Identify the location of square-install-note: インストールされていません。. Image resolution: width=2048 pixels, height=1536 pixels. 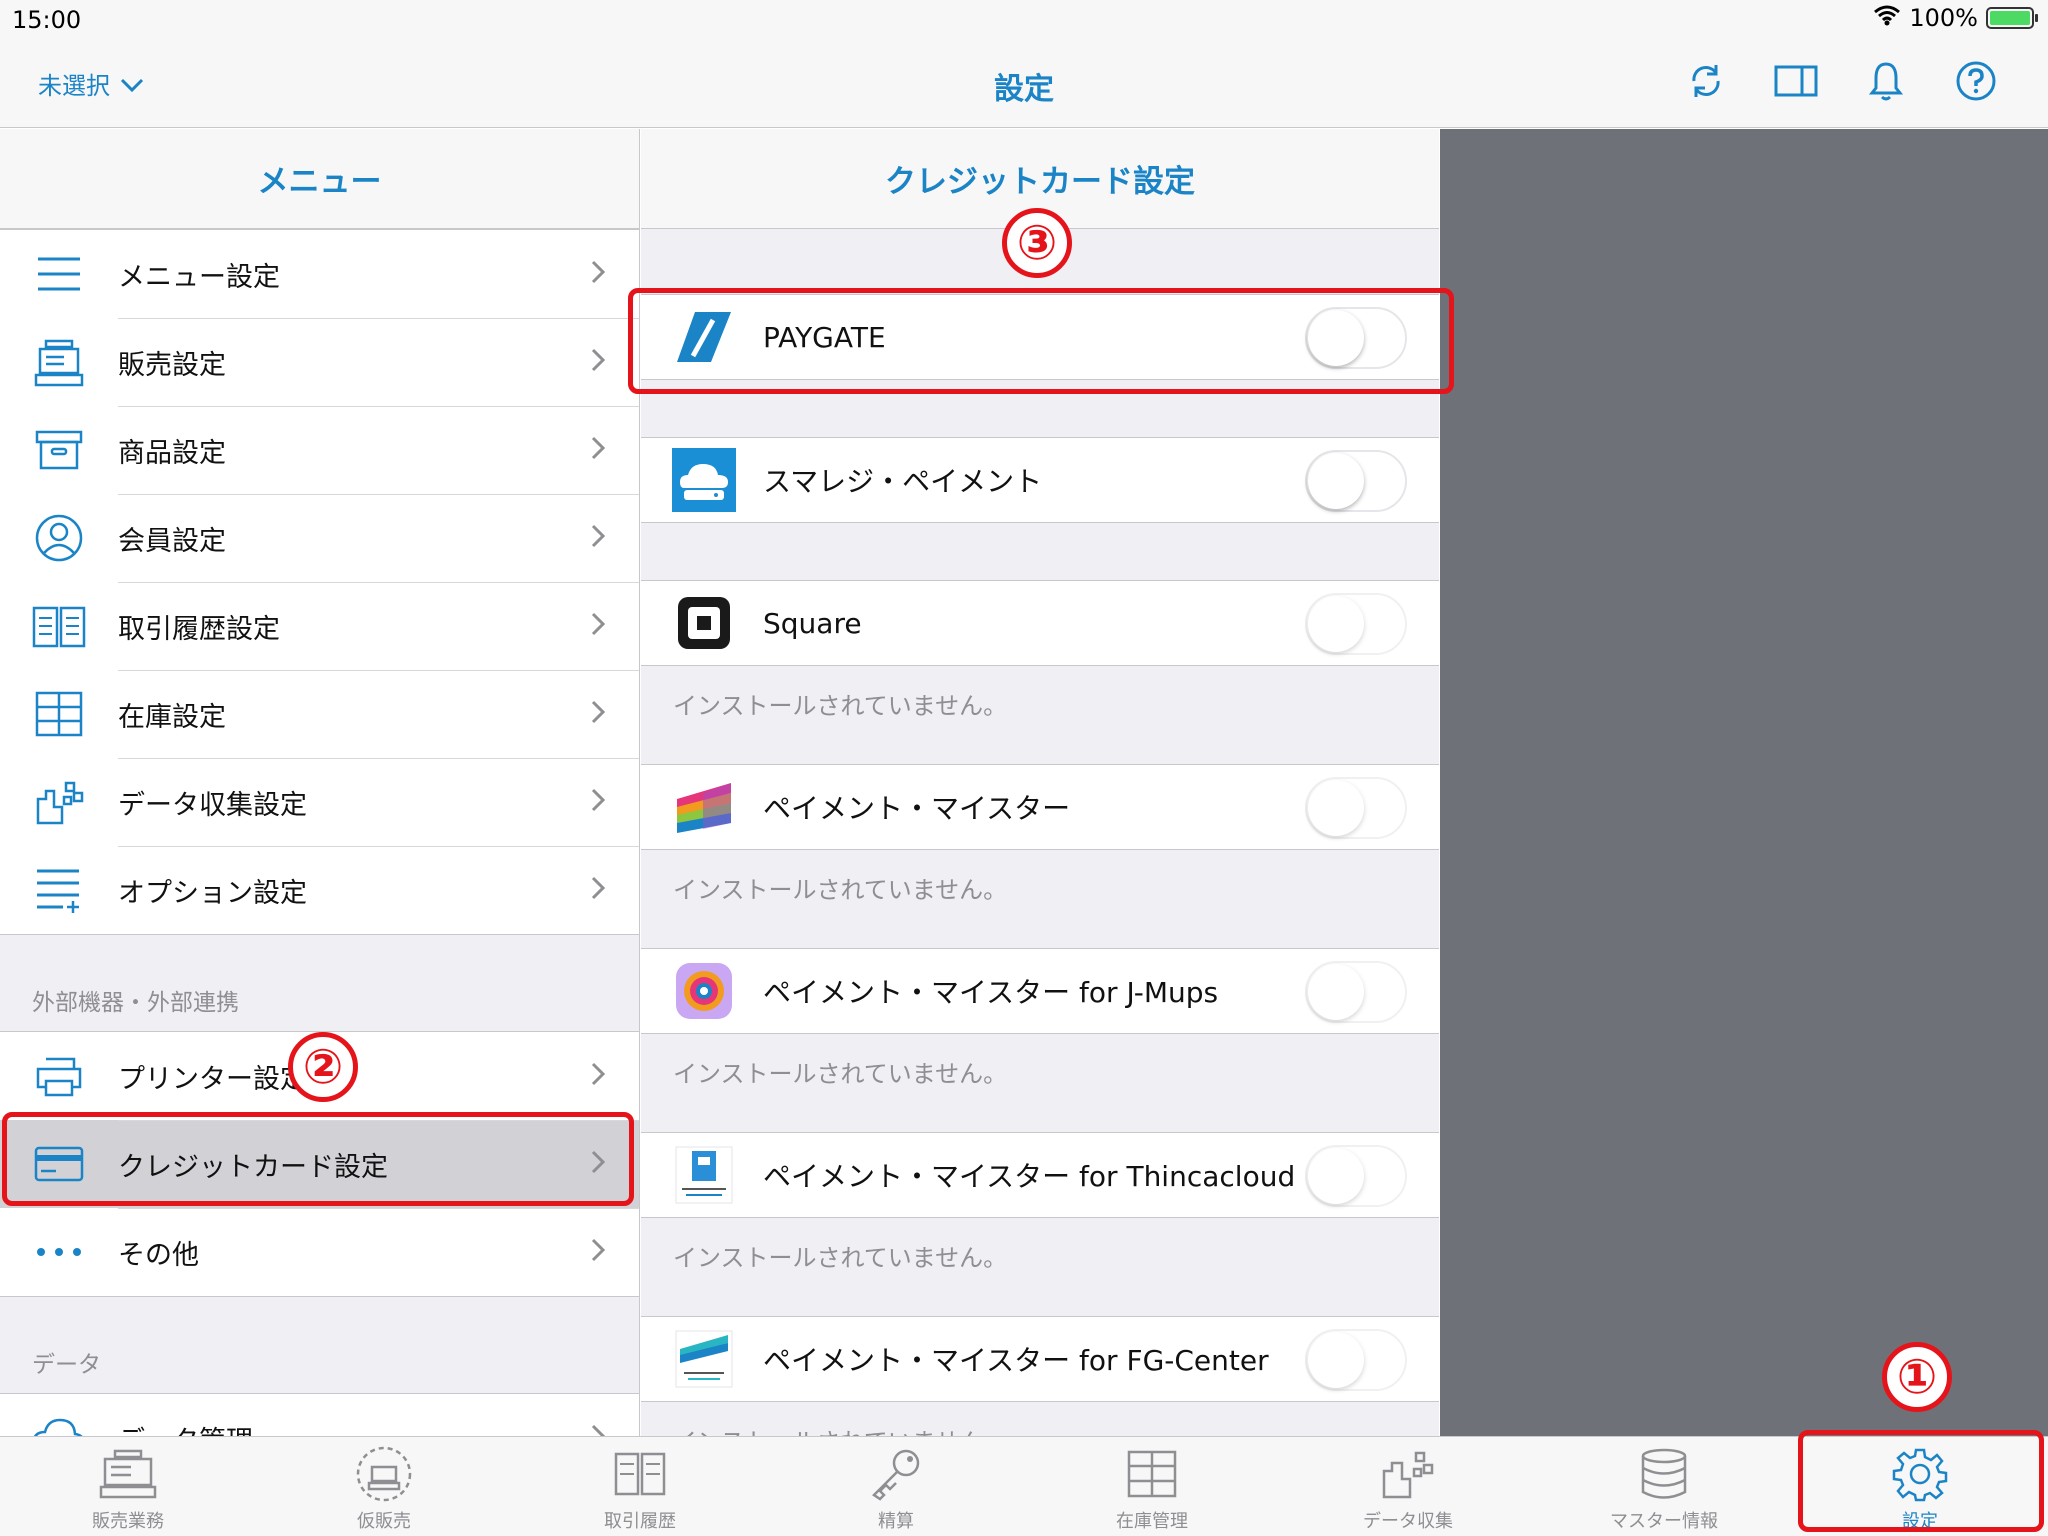
(840, 706).